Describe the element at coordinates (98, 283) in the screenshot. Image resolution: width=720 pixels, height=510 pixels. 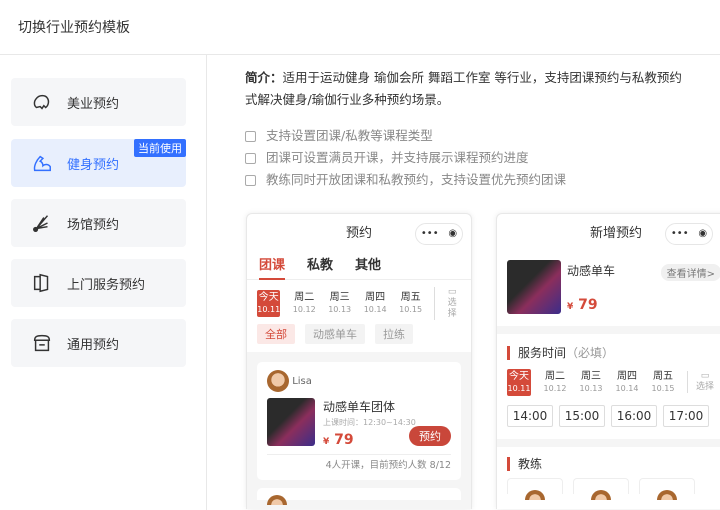
I see `sidebar-item-home-service: 上门服务预约` at that location.